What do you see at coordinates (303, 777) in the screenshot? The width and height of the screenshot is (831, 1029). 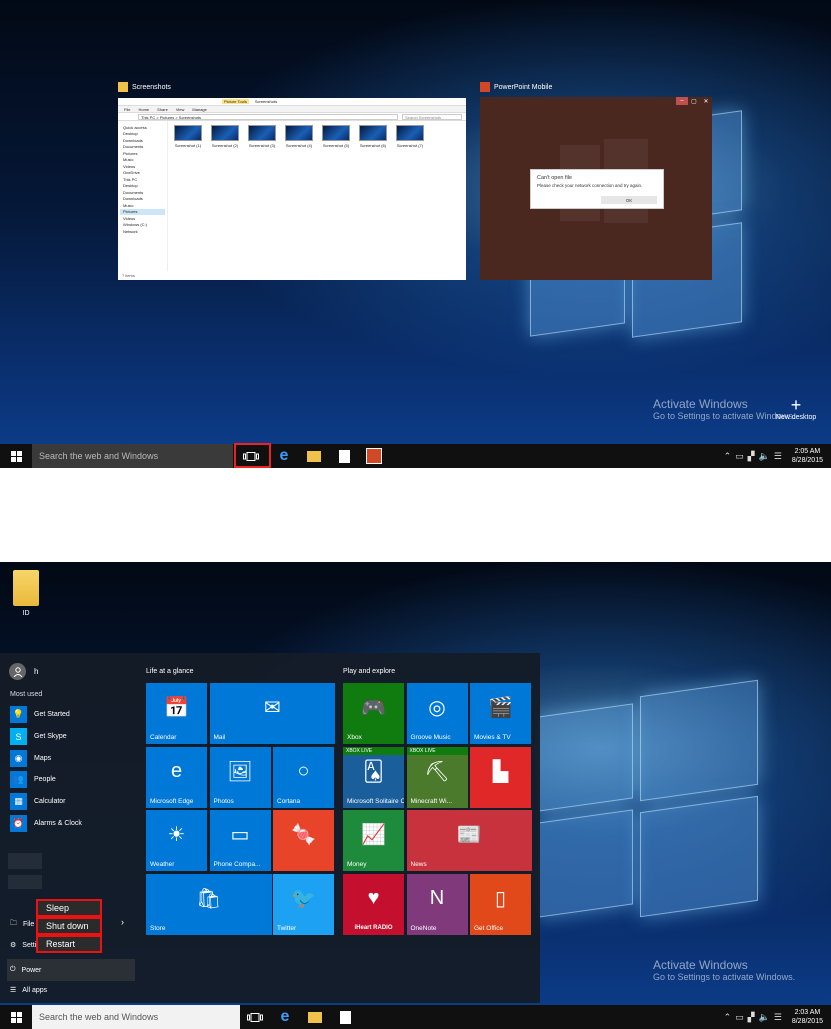 I see `tile-cortana: ○ Cortana` at bounding box center [303, 777].